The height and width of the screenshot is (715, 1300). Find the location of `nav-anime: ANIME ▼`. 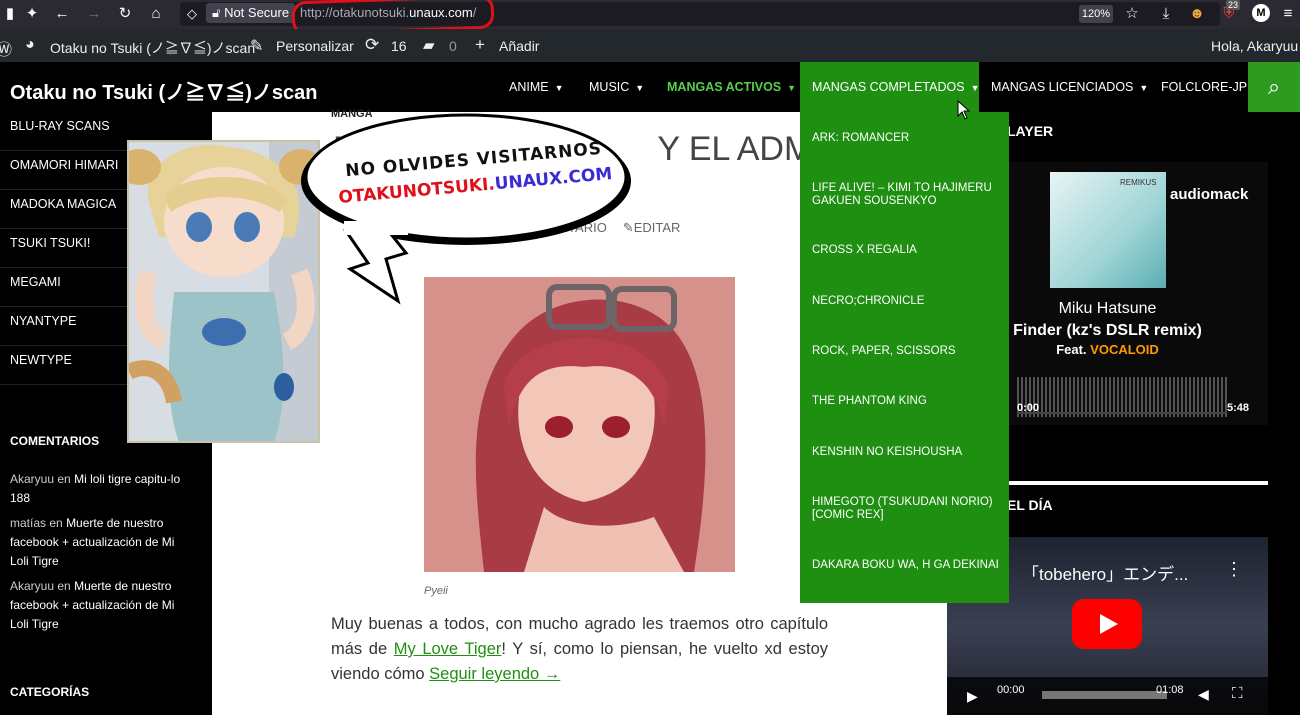

nav-anime: ANIME ▼ is located at coordinates (536, 87).